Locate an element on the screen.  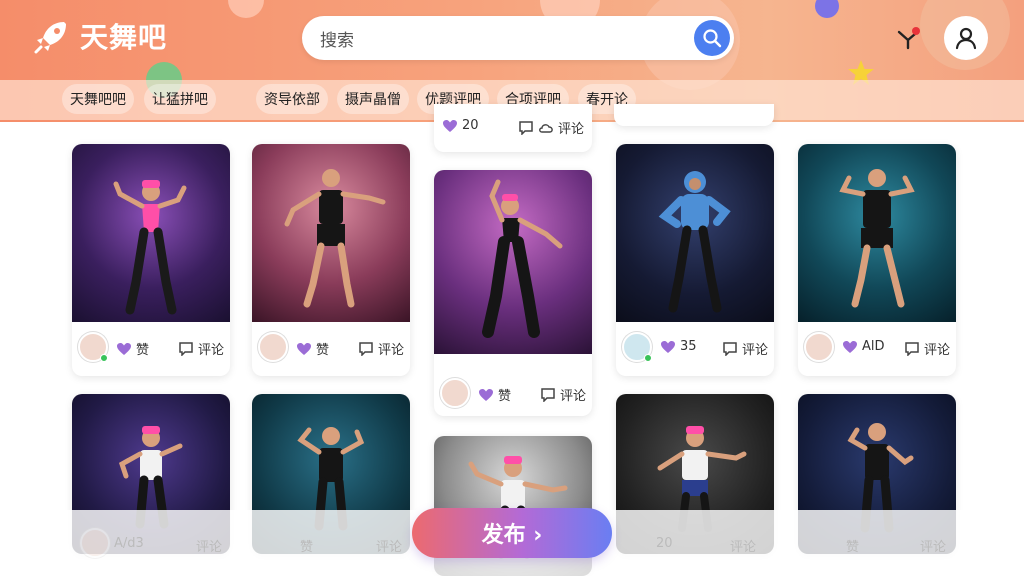
like-count: AlD is located at coordinates (873, 346).